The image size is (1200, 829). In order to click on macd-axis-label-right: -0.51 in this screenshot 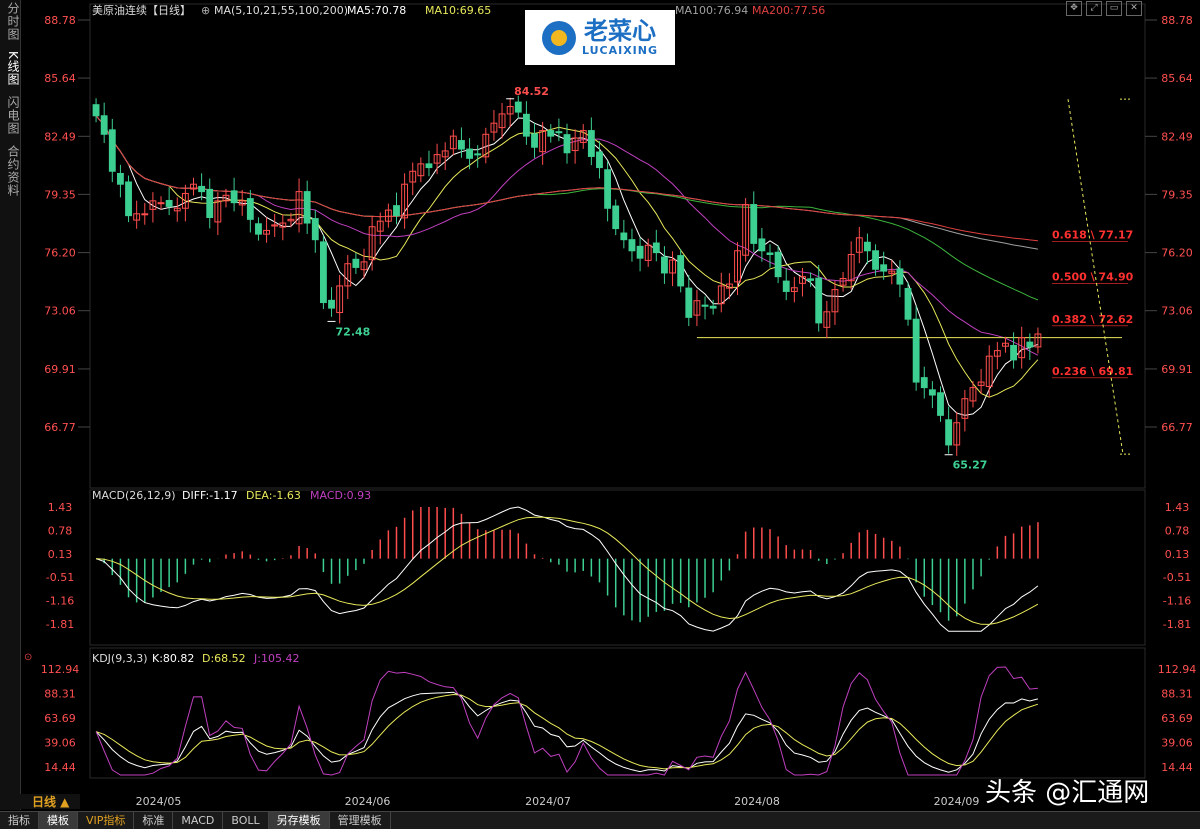, I will do `click(1177, 577)`.